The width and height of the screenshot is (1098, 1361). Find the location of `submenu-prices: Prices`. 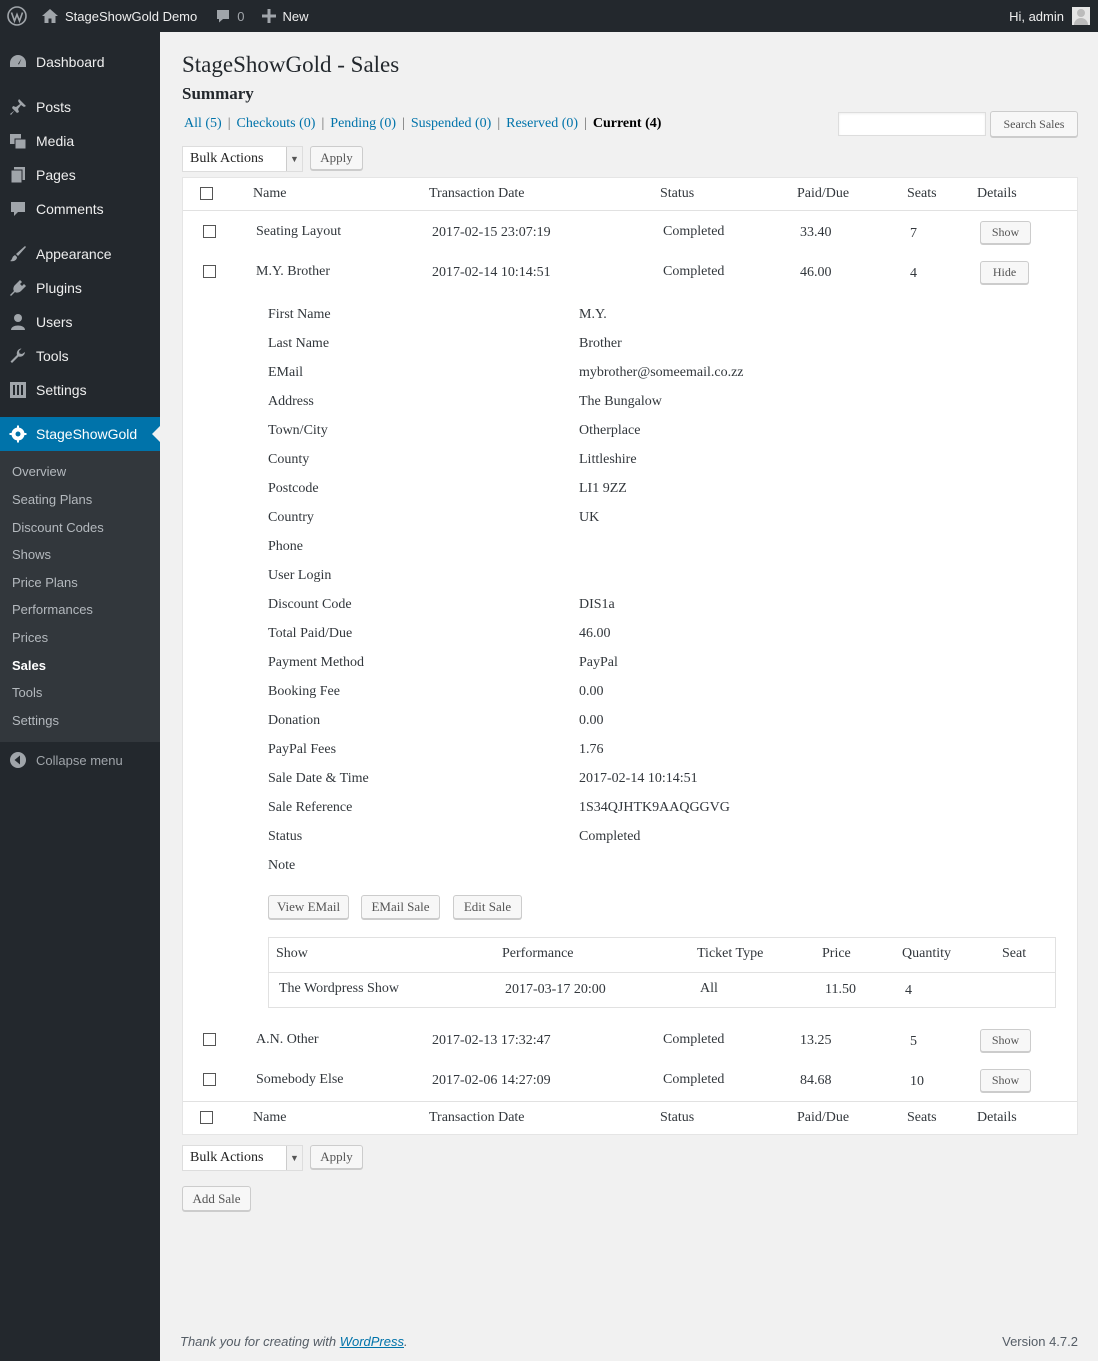

submenu-prices: Prices is located at coordinates (30, 638).